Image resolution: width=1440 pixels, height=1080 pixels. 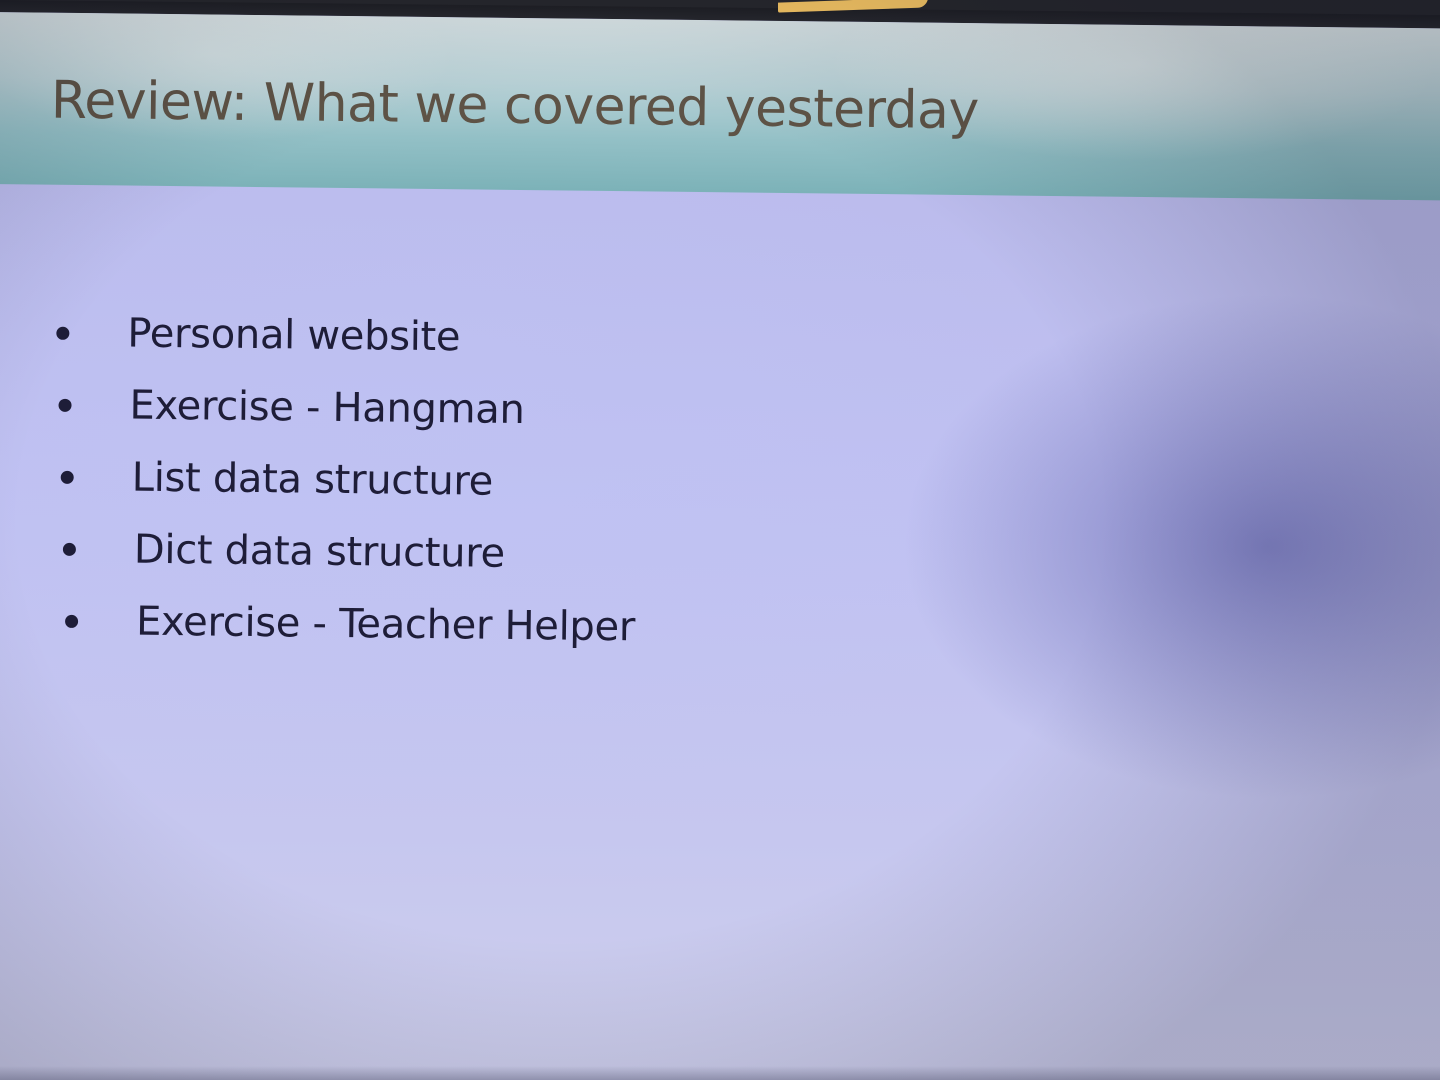 I want to click on bullet-item: Exercise - Hangman, so click(x=348, y=408).